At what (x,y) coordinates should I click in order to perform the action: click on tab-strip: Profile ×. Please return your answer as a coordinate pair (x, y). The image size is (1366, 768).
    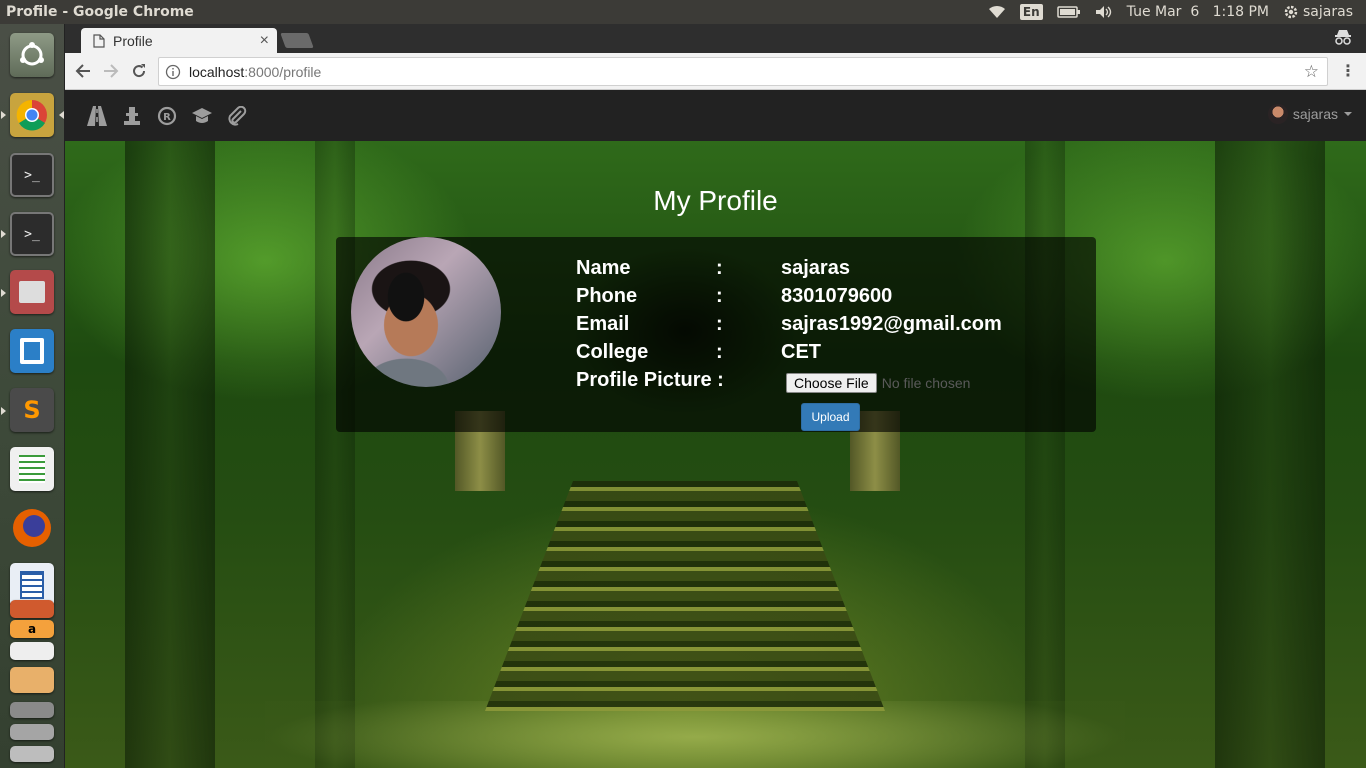
    Looking at the image, I should click on (715, 38).